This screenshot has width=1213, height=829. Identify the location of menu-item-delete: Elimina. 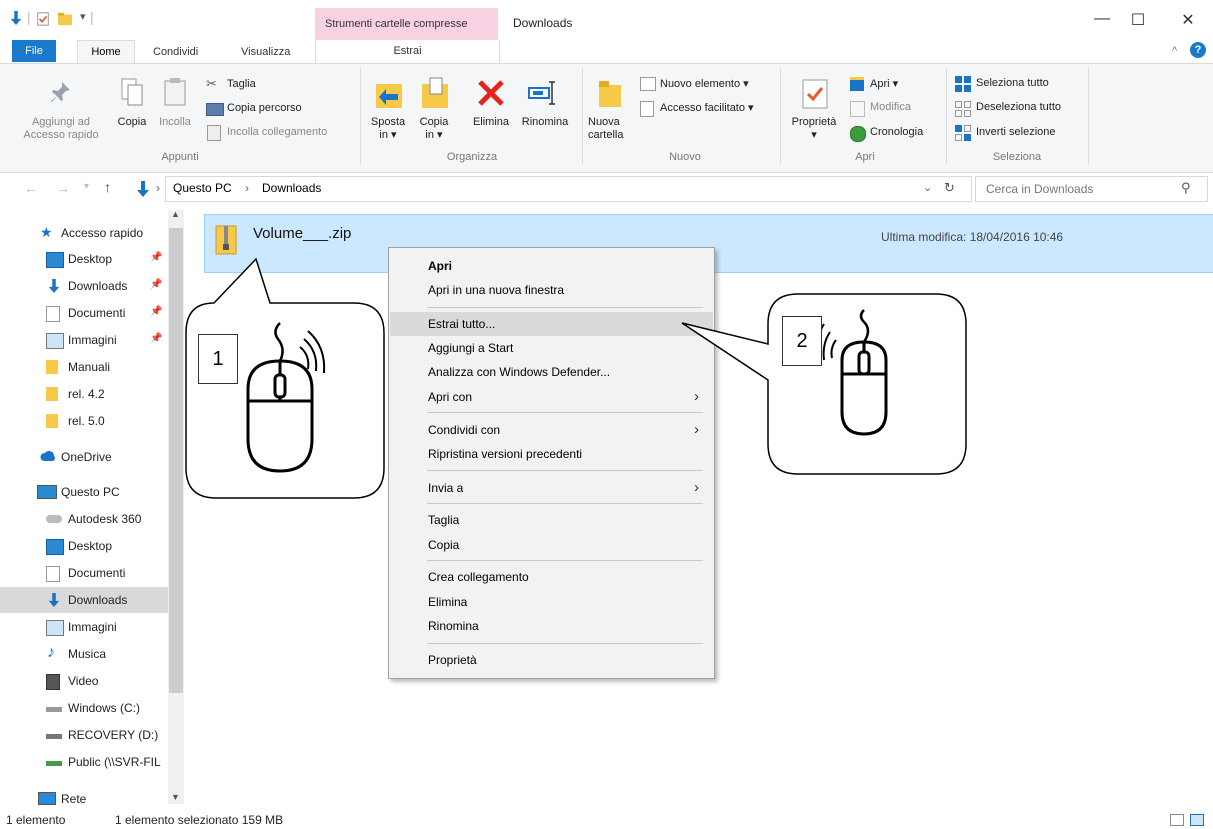
(551, 602).